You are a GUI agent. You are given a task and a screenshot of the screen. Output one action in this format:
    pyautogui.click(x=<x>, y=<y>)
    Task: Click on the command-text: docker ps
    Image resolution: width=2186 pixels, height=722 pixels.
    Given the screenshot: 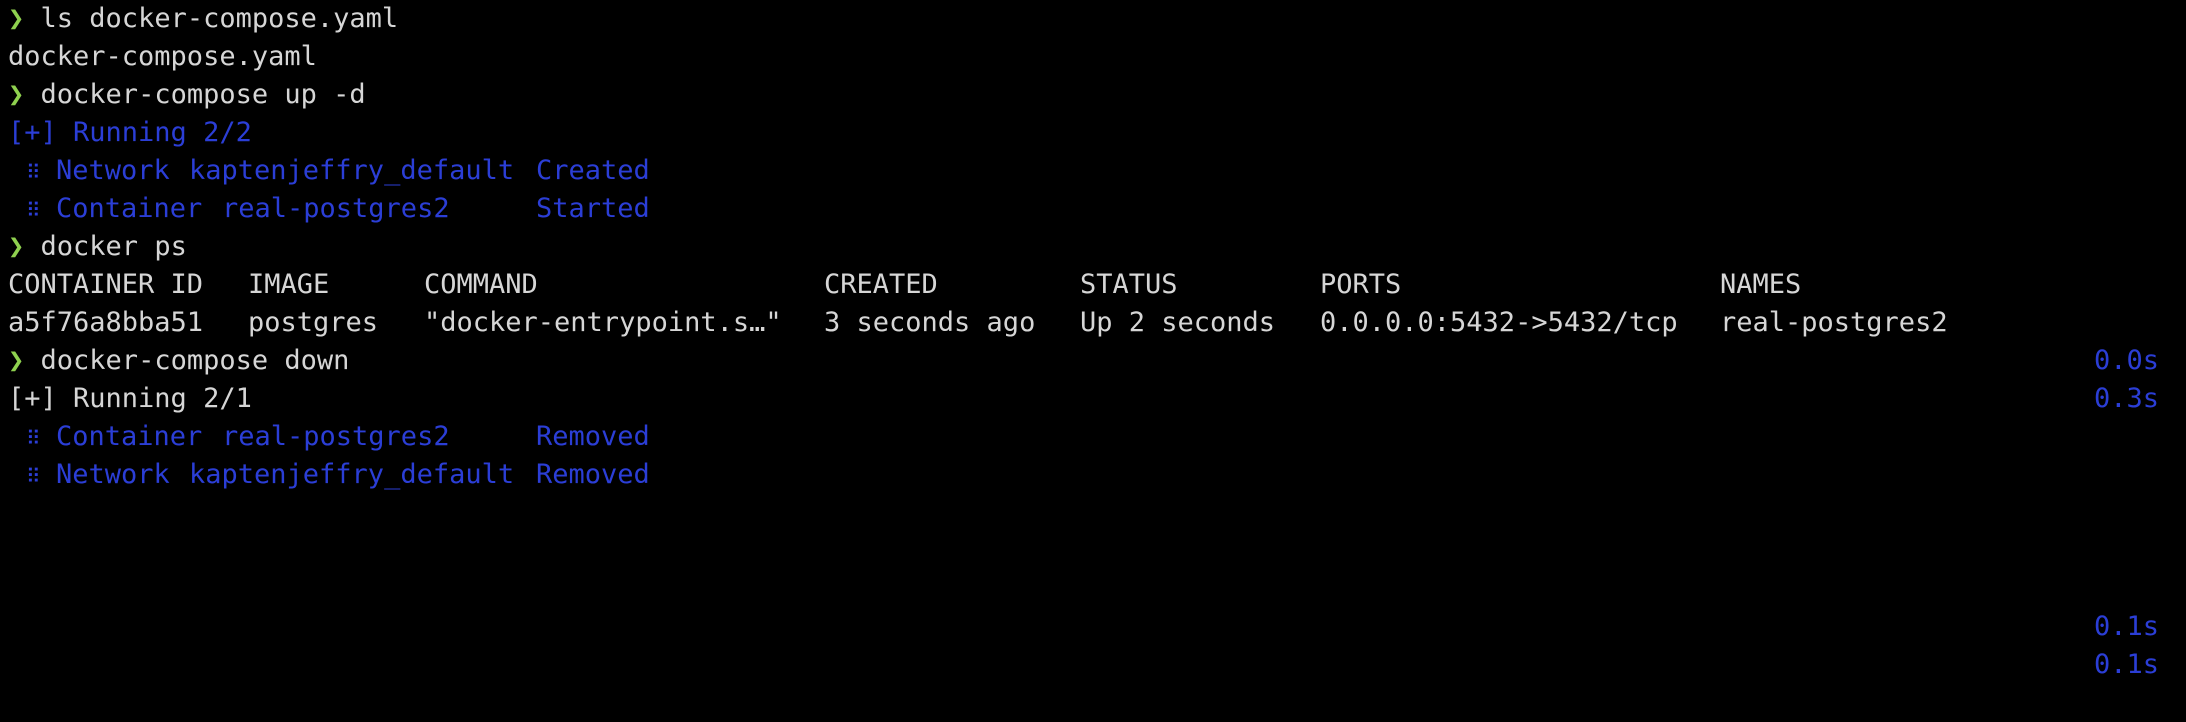 What is the action you would take?
    pyautogui.click(x=113, y=246)
    